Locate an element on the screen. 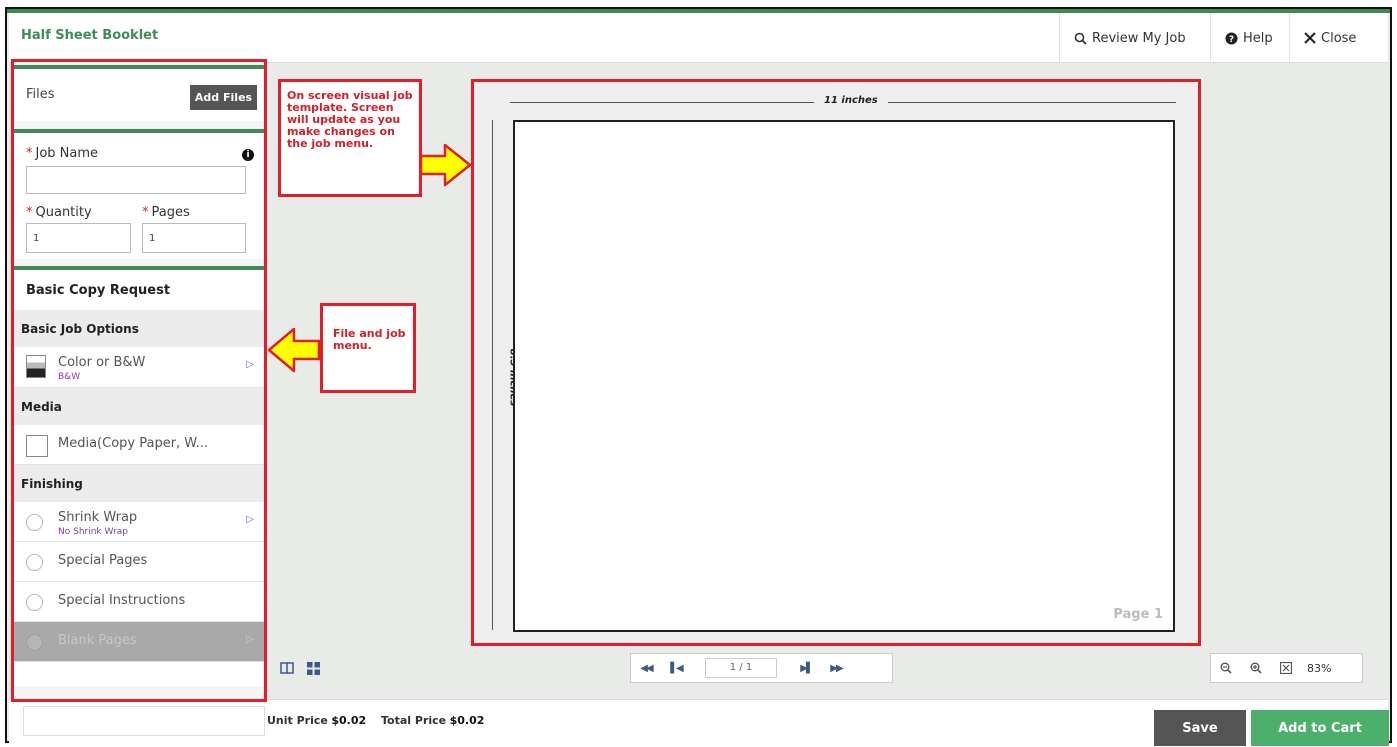 The image size is (1397, 747). options-title: Basic Copy Request is located at coordinates (139, 290).